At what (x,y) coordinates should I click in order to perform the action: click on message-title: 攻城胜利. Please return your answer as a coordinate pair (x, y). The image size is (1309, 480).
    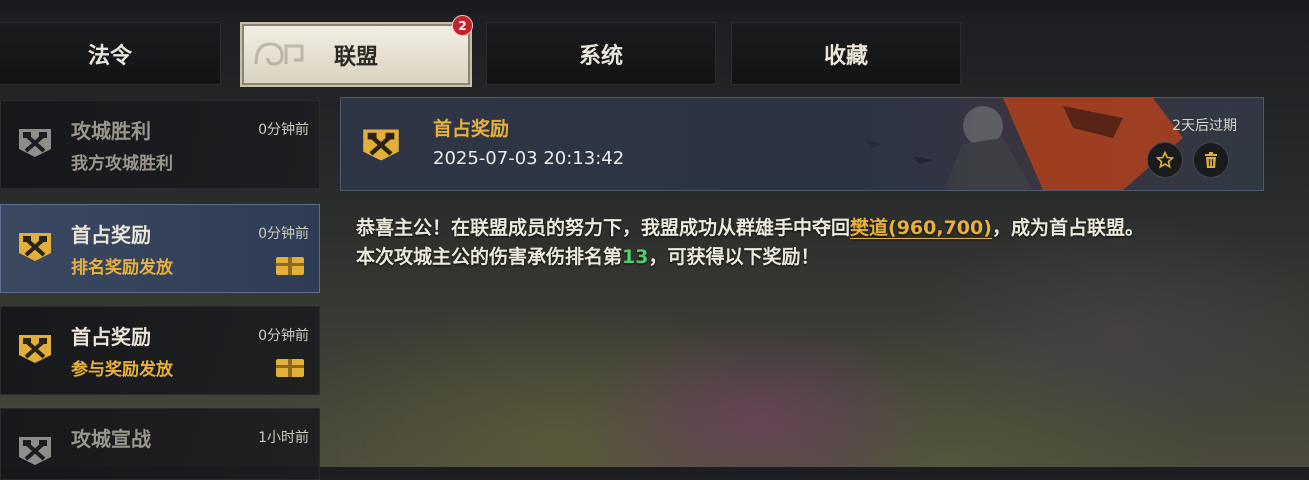
    Looking at the image, I should click on (111, 131).